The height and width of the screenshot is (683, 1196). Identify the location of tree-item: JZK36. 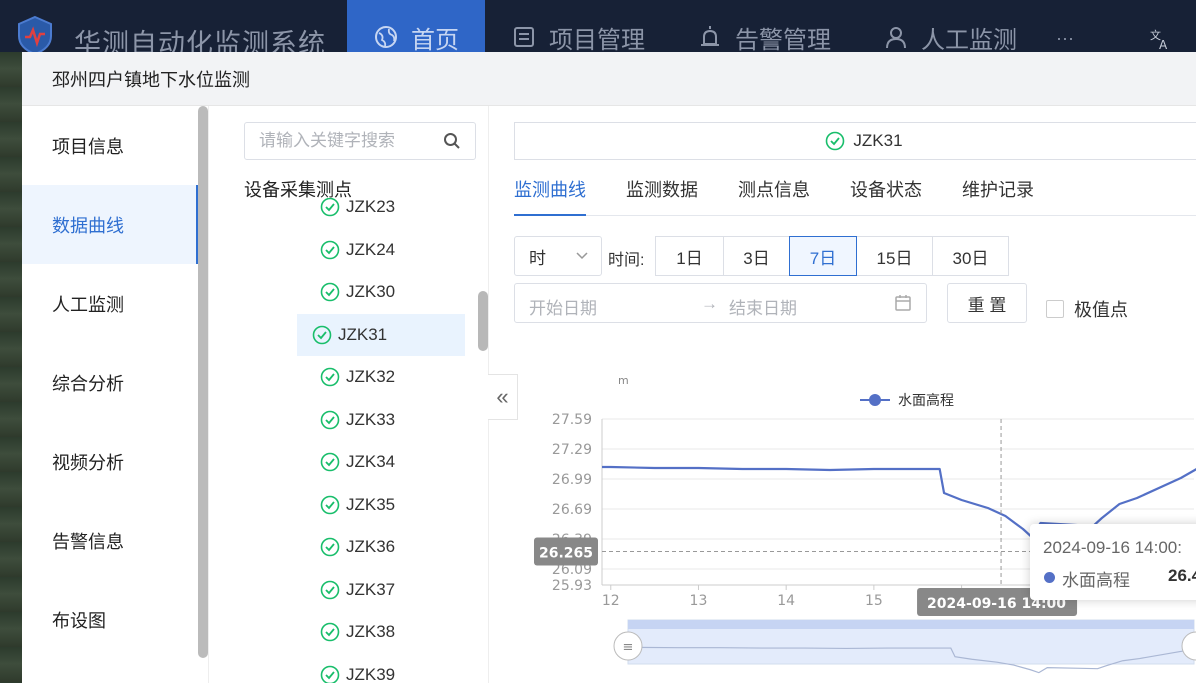
(363, 547).